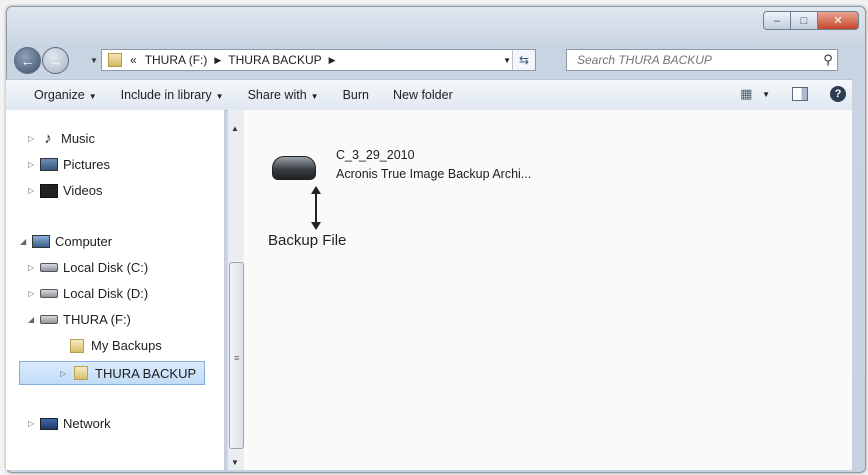 The image size is (868, 475). Describe the element at coordinates (59, 95) in the screenshot. I see `organize-label: Organize` at that location.